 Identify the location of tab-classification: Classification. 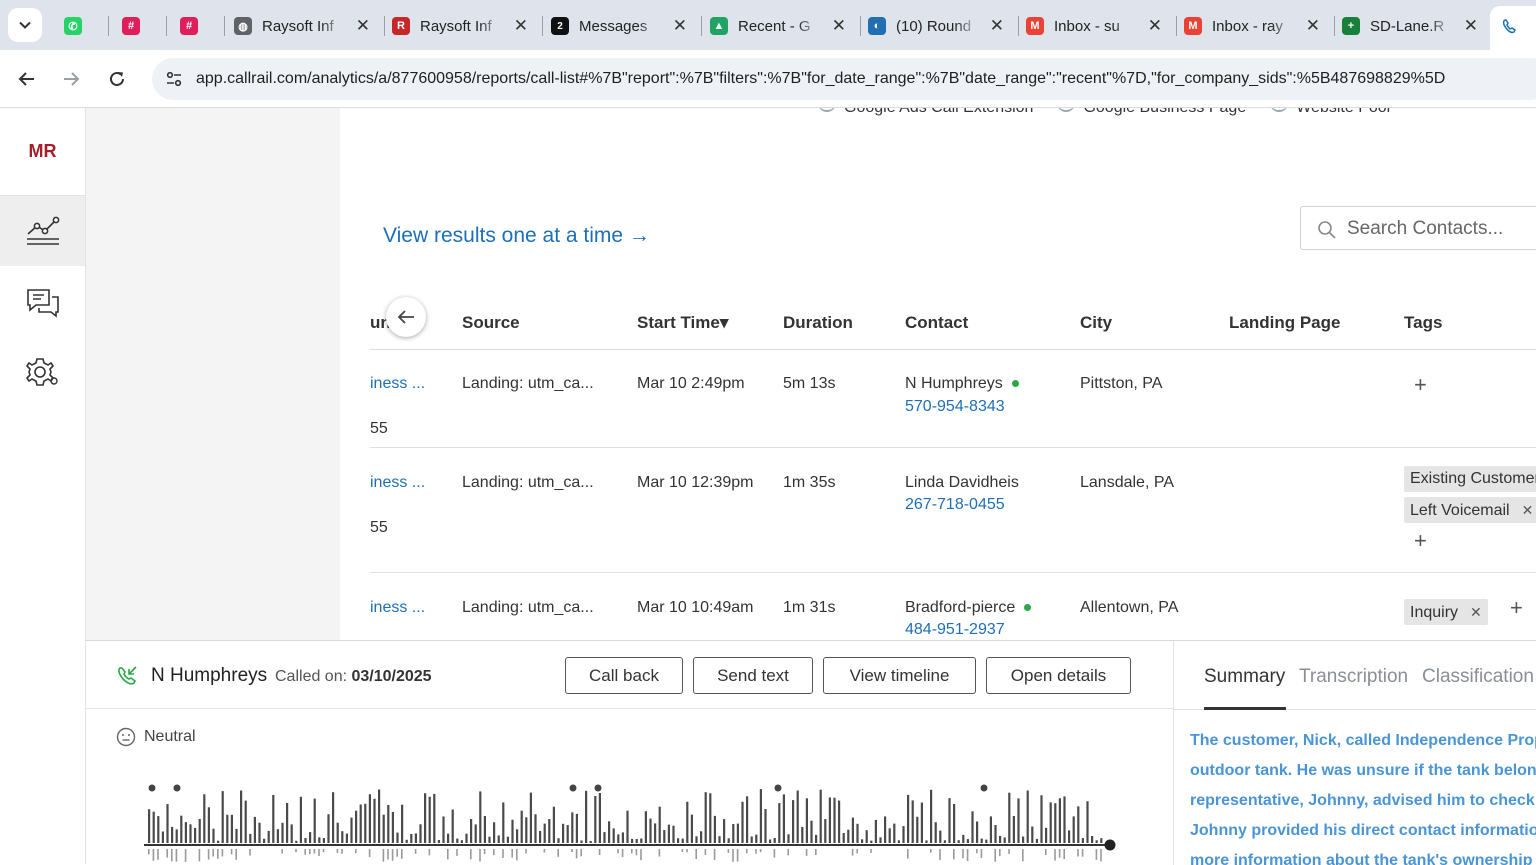
(1478, 677).